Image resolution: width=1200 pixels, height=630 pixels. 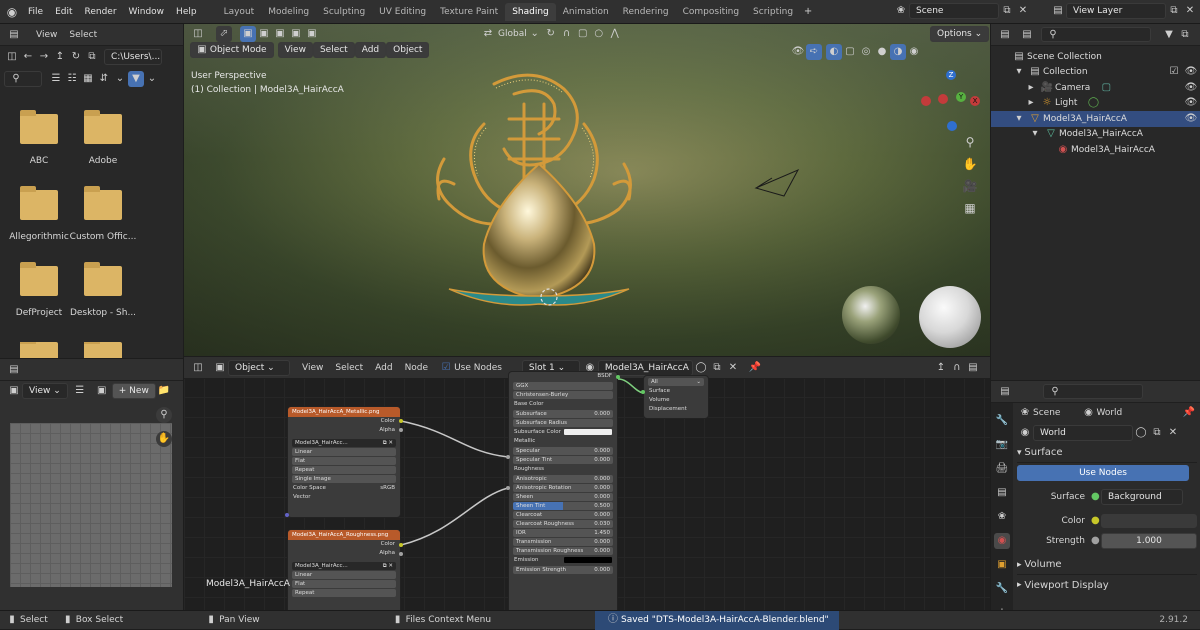 I want to click on hair-accessory-model, so click(x=539, y=189).